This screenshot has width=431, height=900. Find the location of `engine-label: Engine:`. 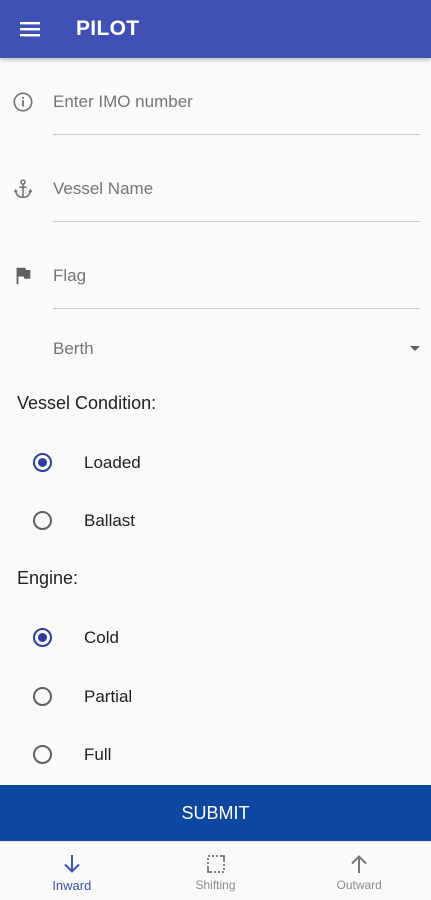

engine-label: Engine: is located at coordinates (48, 578).